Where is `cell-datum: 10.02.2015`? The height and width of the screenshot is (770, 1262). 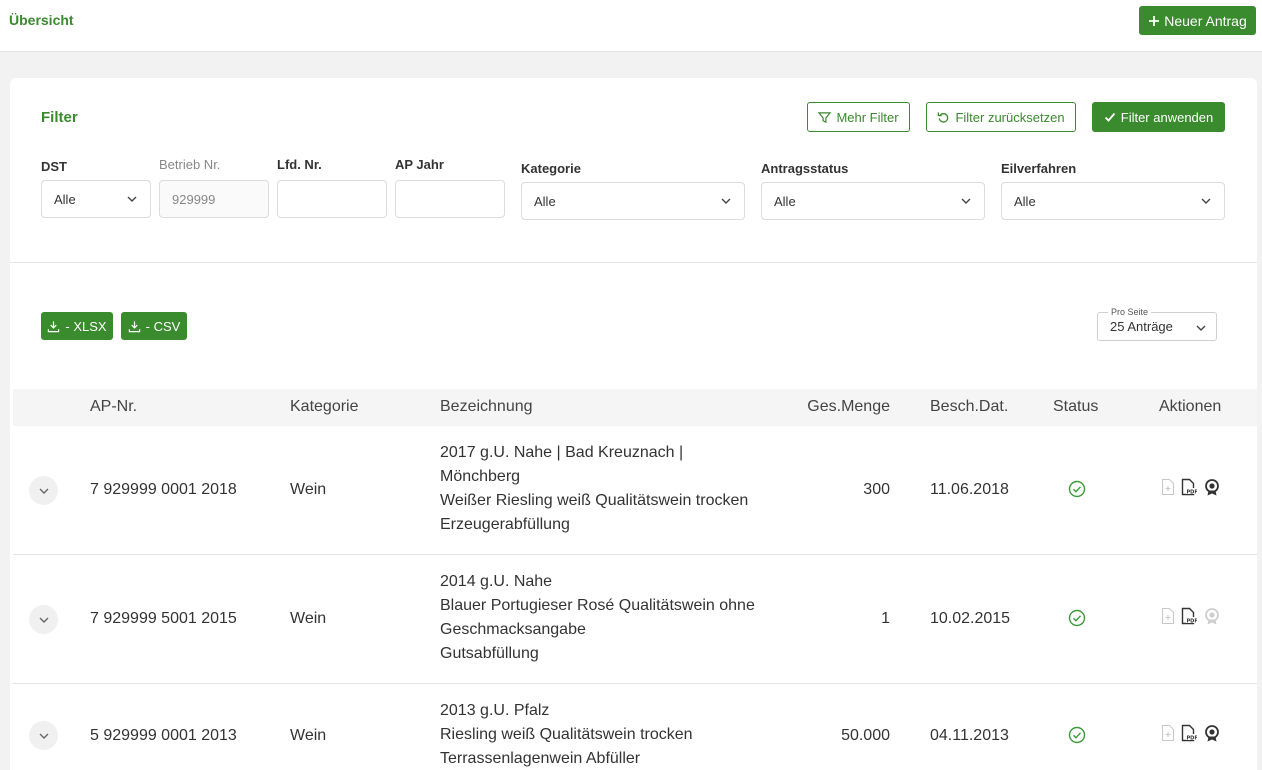
cell-datum: 10.02.2015 is located at coordinates (970, 618).